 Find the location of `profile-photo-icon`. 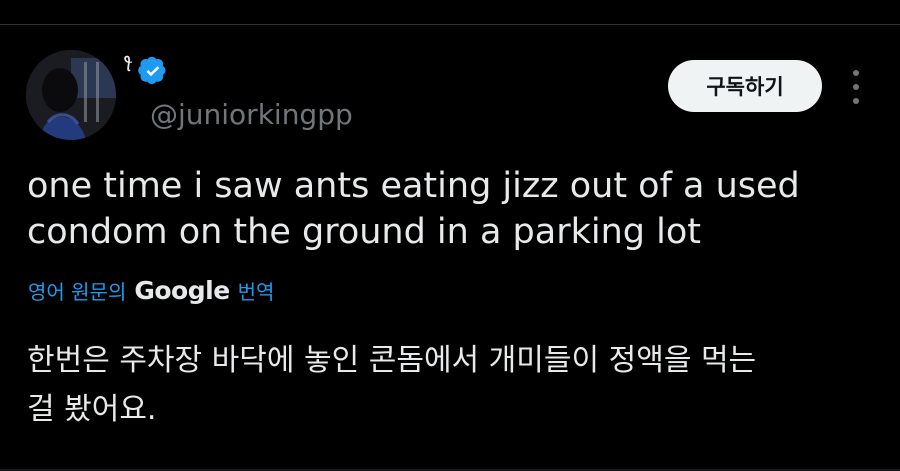

profile-photo-icon is located at coordinates (71, 95).